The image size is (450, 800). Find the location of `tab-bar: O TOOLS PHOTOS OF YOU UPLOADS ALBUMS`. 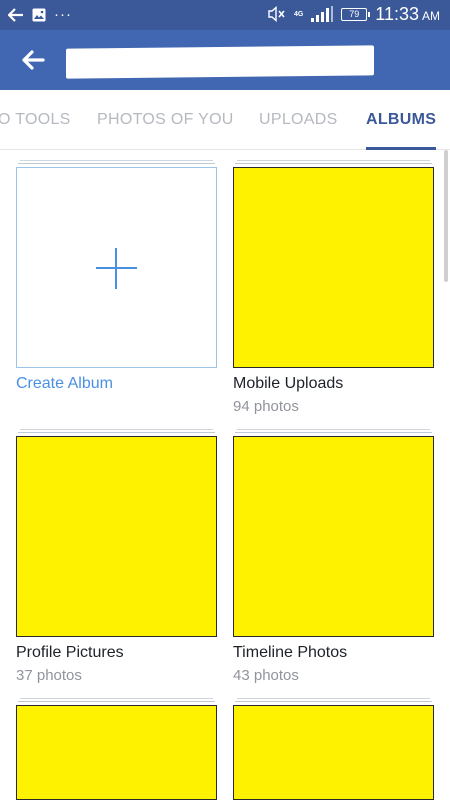

tab-bar: O TOOLS PHOTOS OF YOU UPLOADS ALBUMS is located at coordinates (225, 120).